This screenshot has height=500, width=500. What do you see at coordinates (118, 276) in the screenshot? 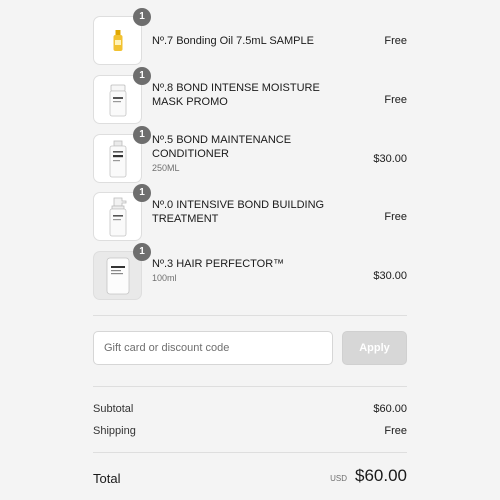
I see `tube-icon` at bounding box center [118, 276].